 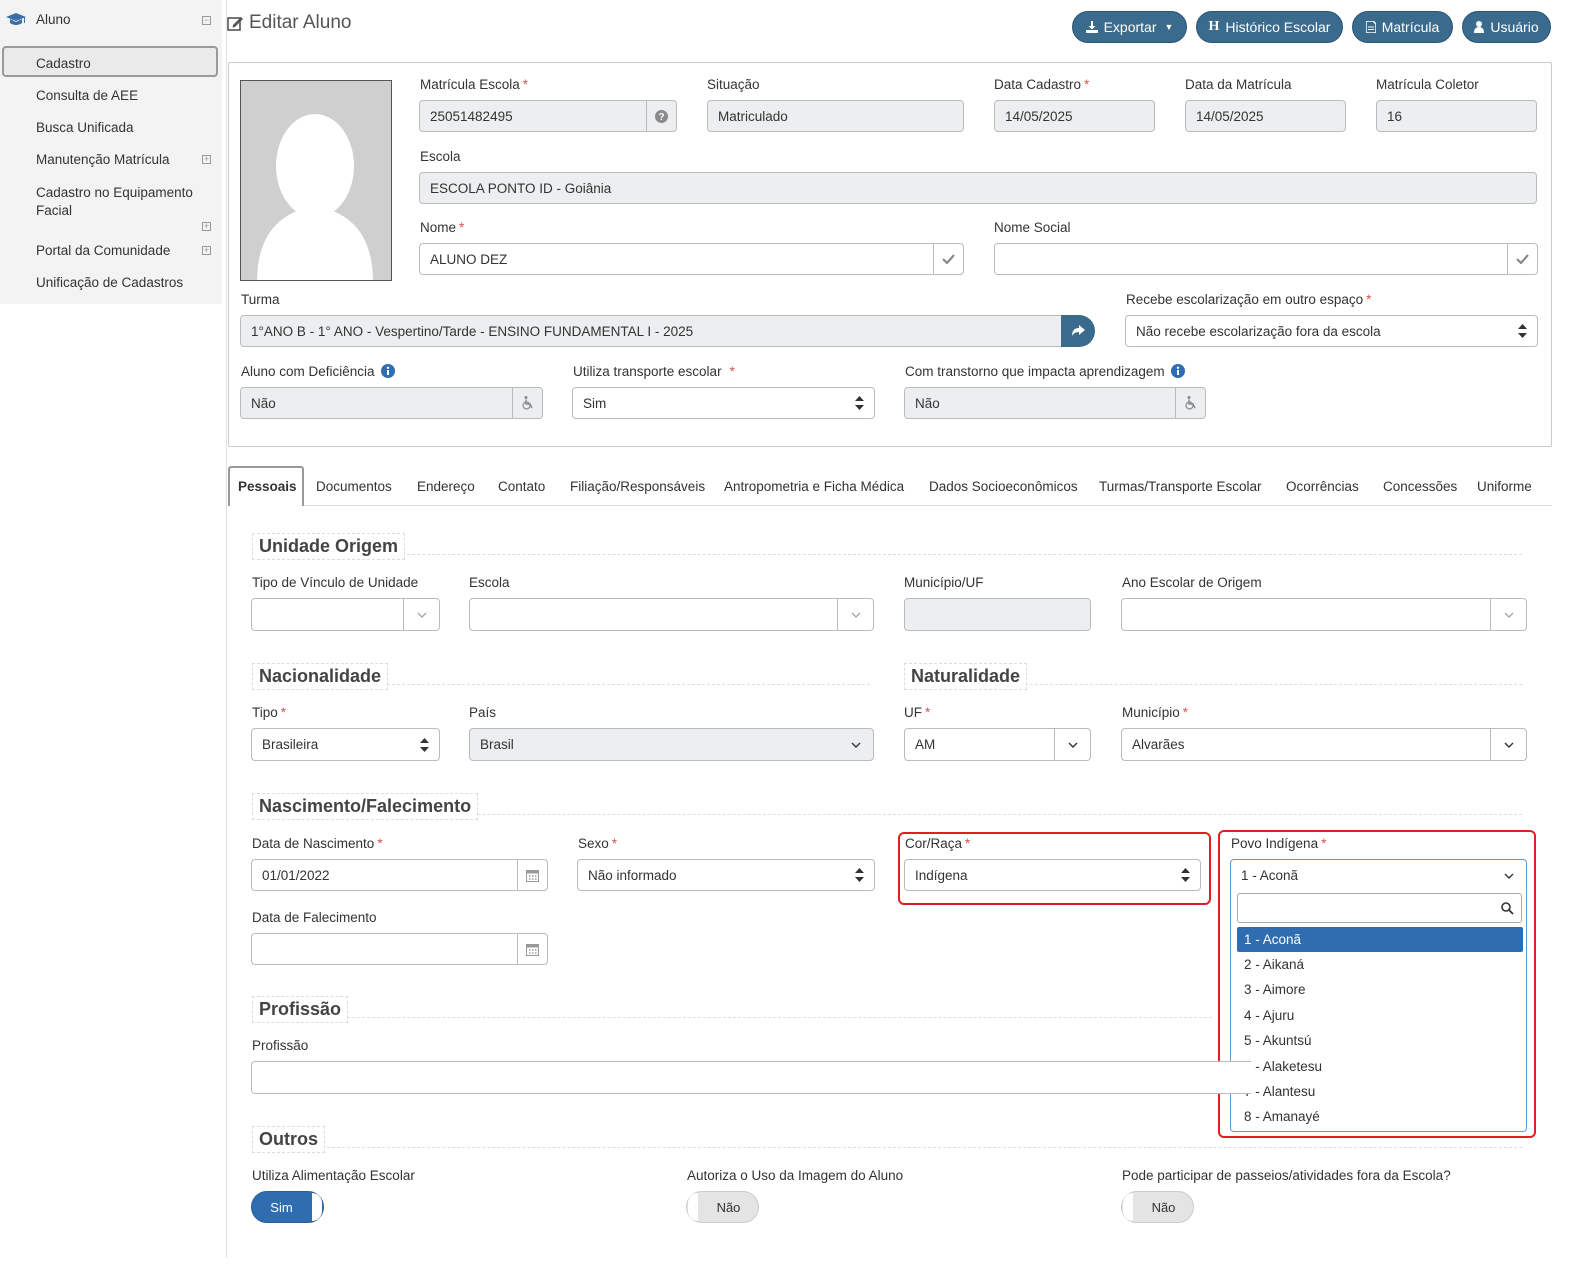 I want to click on passeios-toggle: Não, so click(x=1157, y=1207).